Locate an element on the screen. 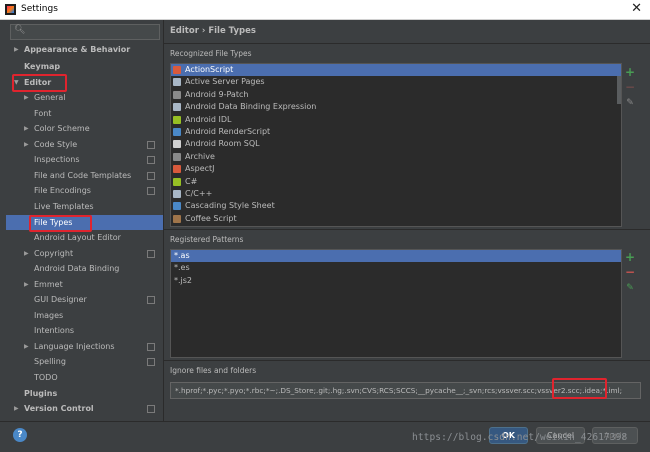 This screenshot has height=452, width=650. highlight-editor is located at coordinates (39, 83).